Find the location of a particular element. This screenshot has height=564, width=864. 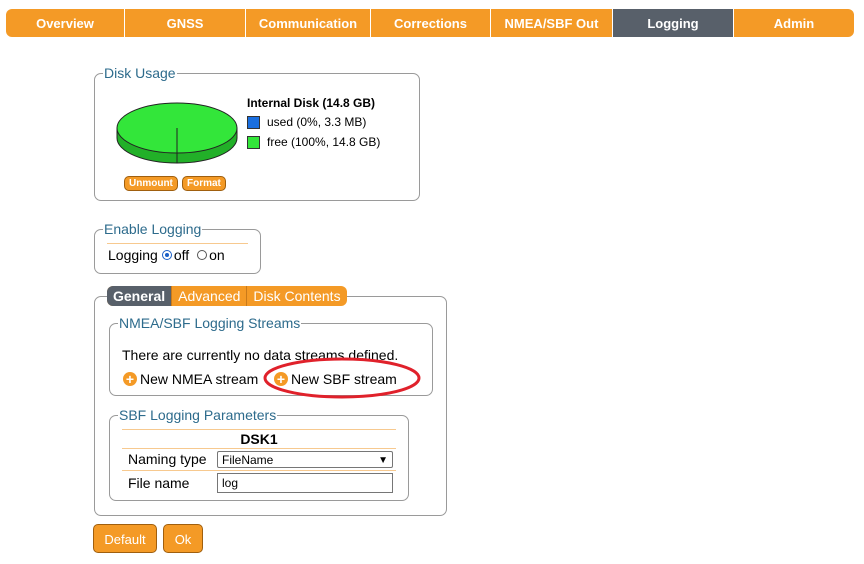

legend-used: used (0%, 3.3 MB) is located at coordinates (306, 122).